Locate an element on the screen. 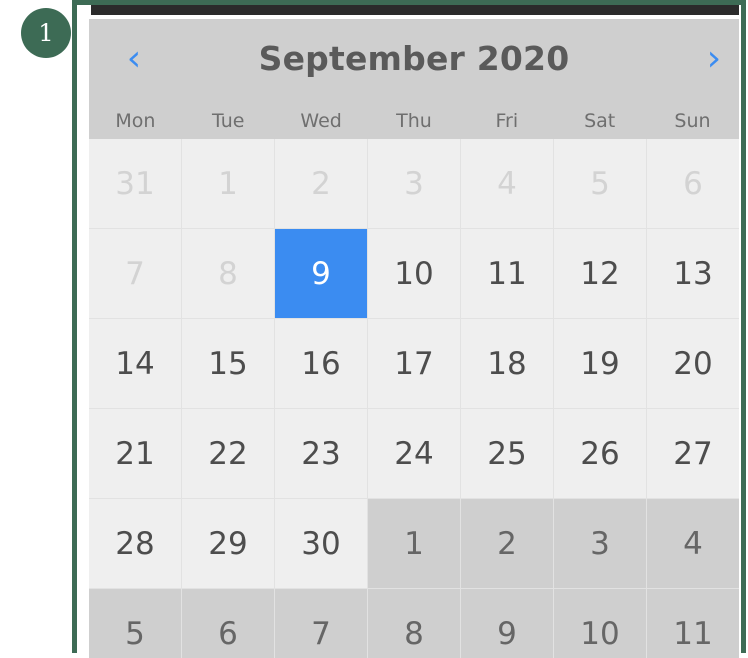  day-cell: 29 is located at coordinates (228, 543).